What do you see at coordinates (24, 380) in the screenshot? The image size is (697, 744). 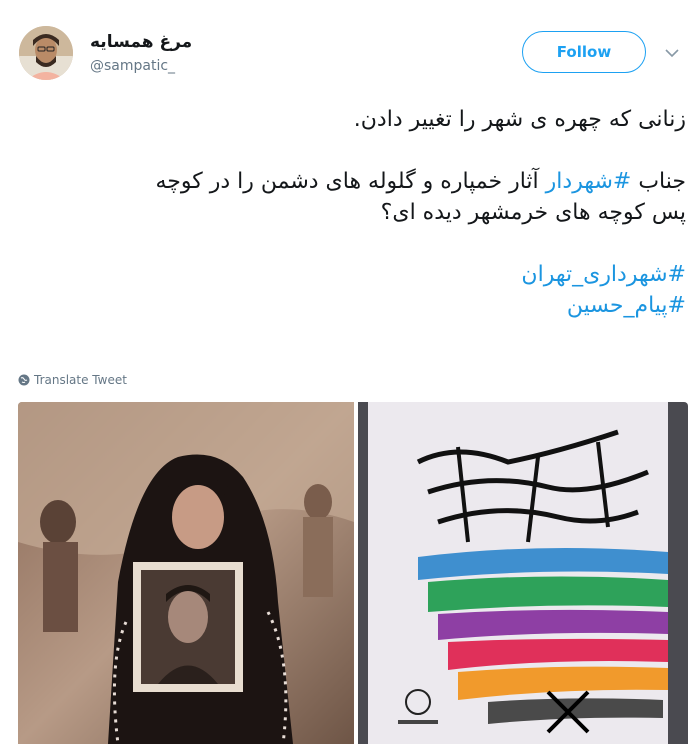 I see `globe-icon` at bounding box center [24, 380].